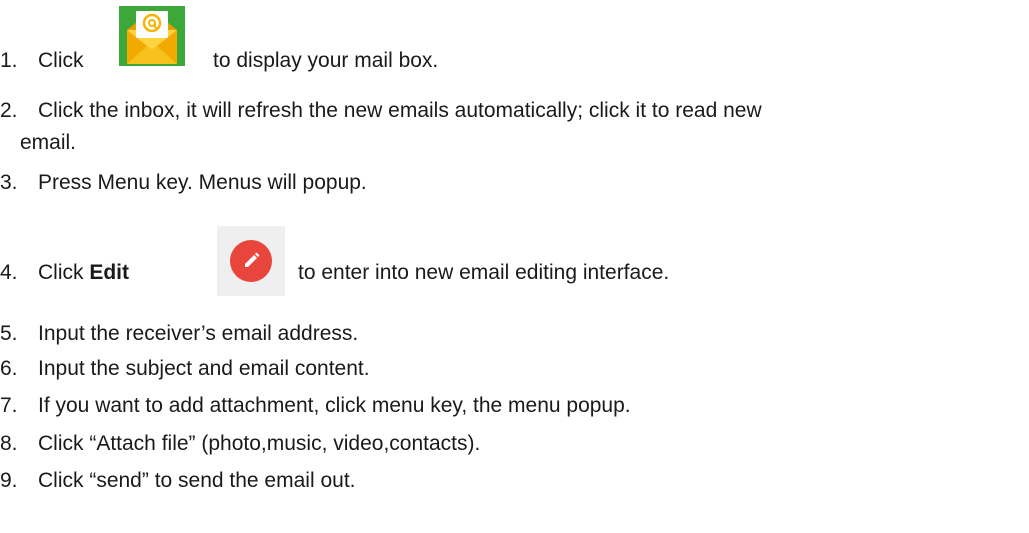  I want to click on step-3: 3. Press Menu key. Menus will popup., so click(183, 183).